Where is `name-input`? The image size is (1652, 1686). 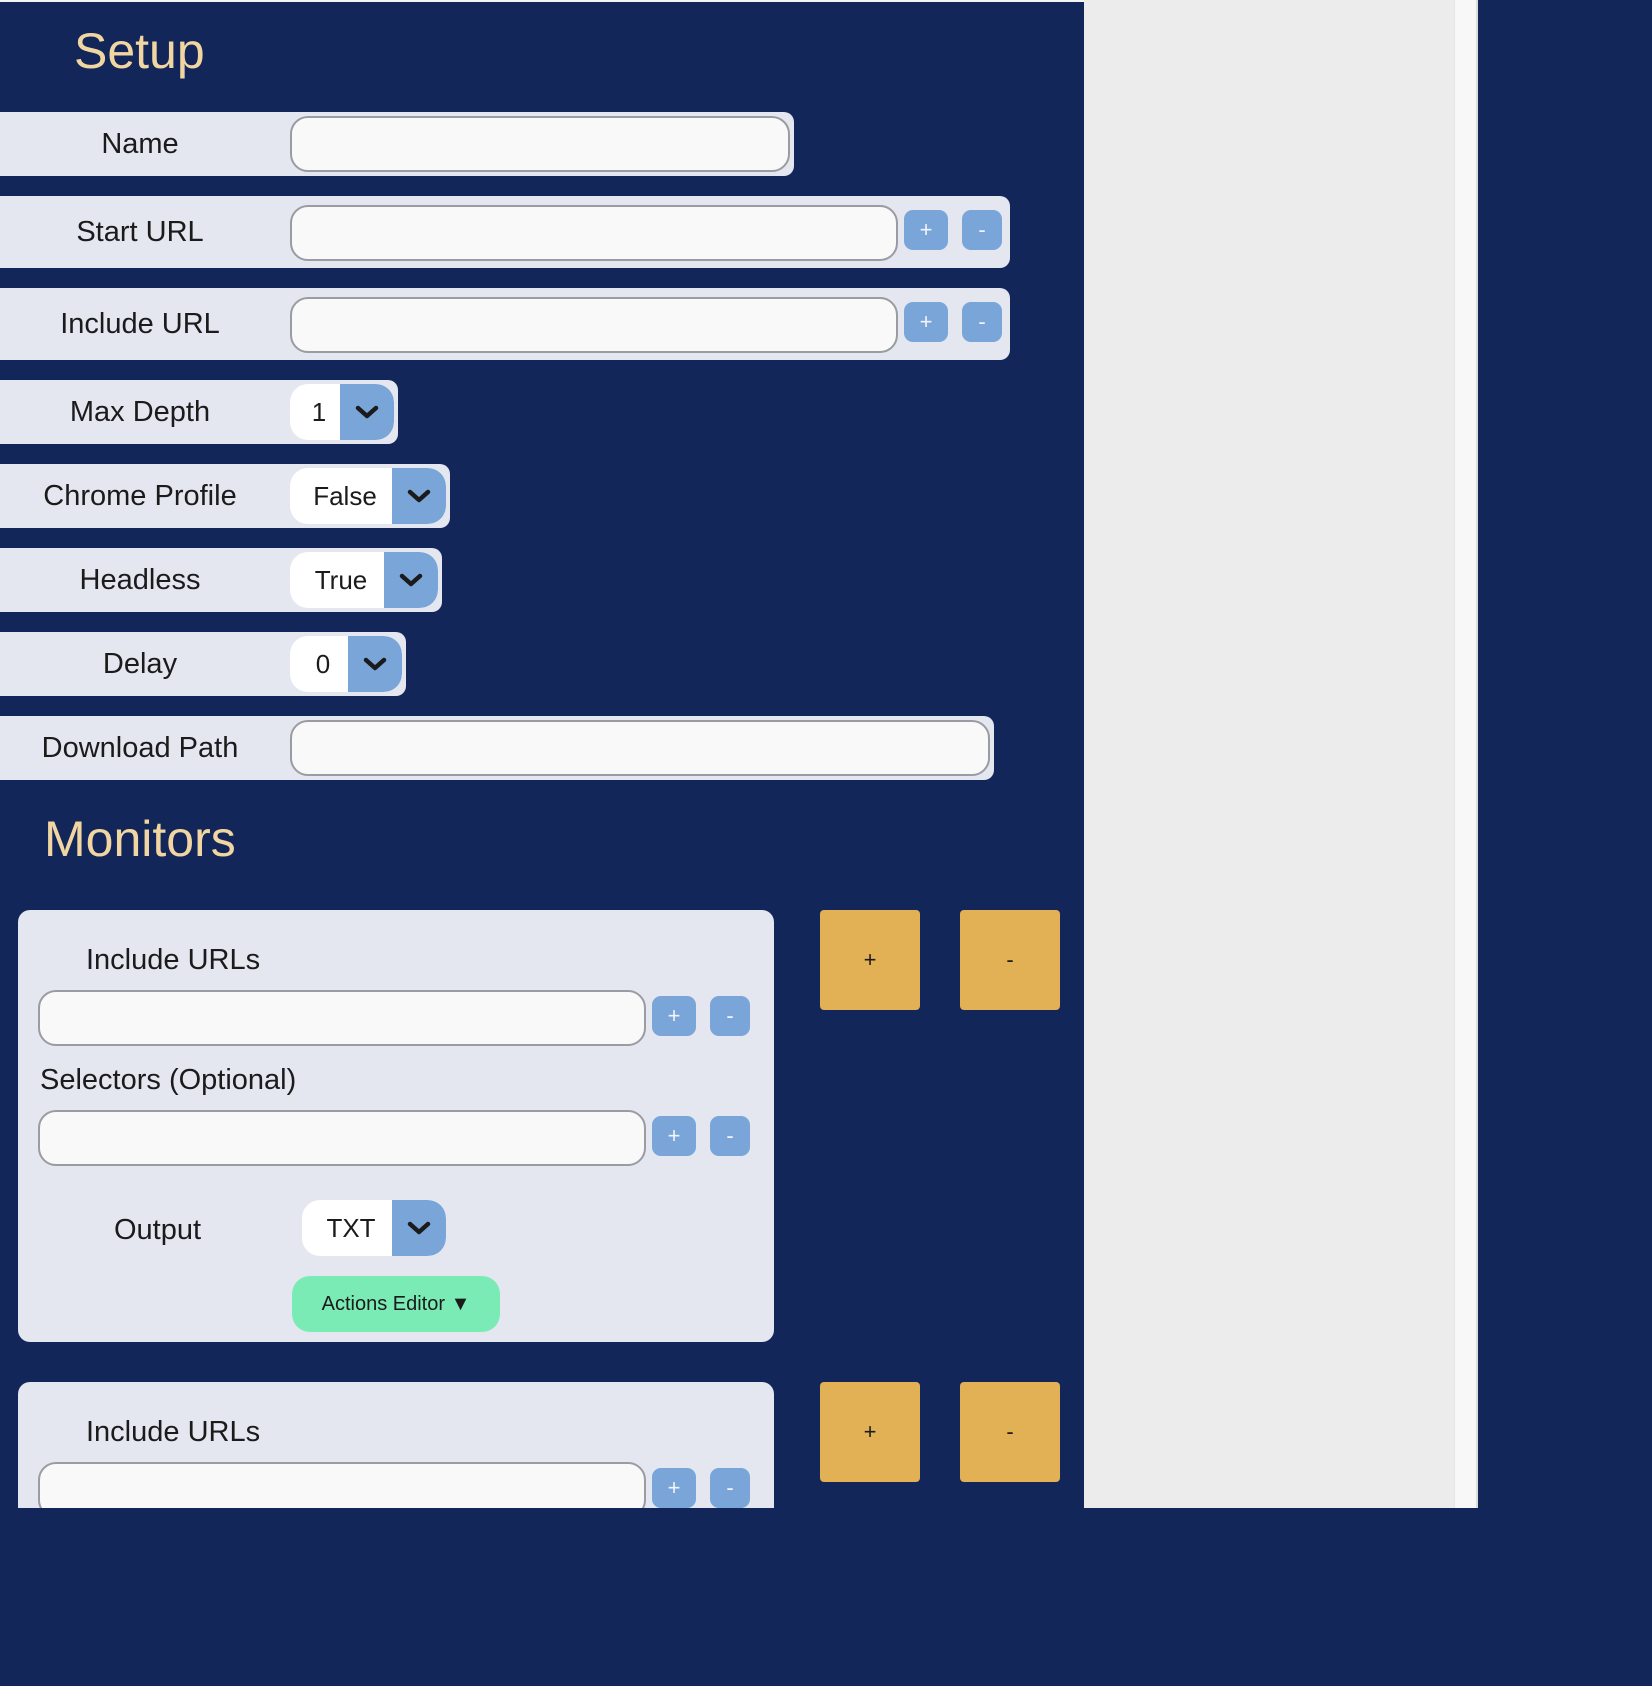
name-input is located at coordinates (540, 144).